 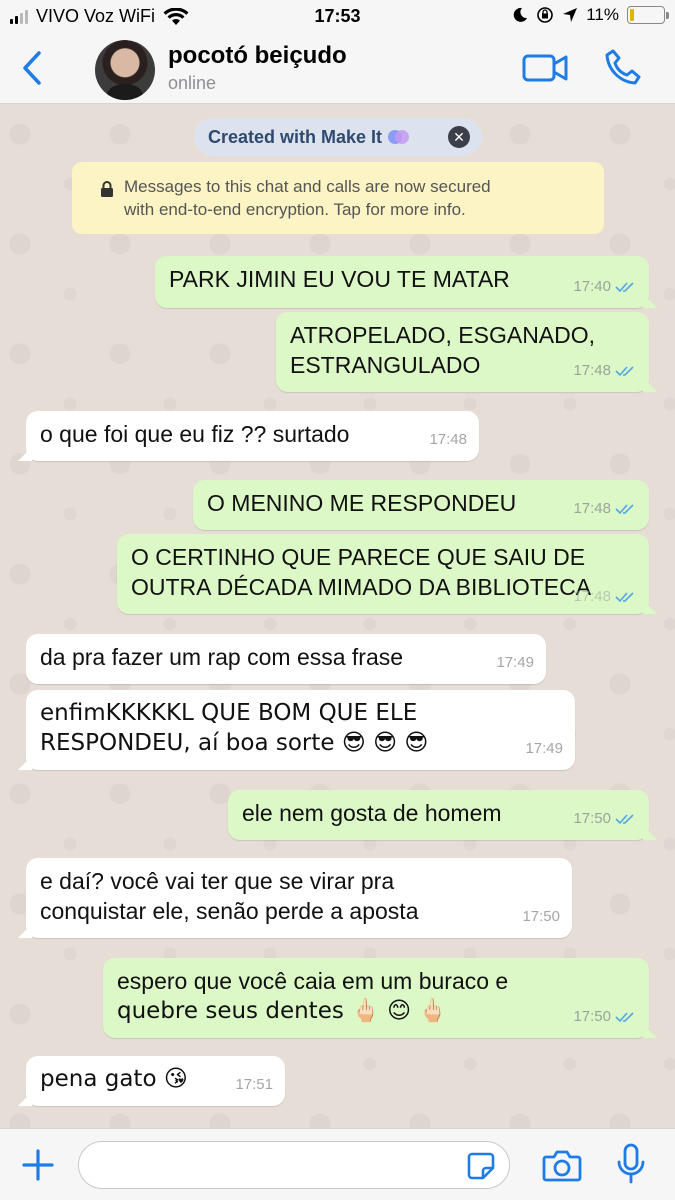 I want to click on message-text: PARK JIMIN EU VOU TE MATAR, so click(x=339, y=279).